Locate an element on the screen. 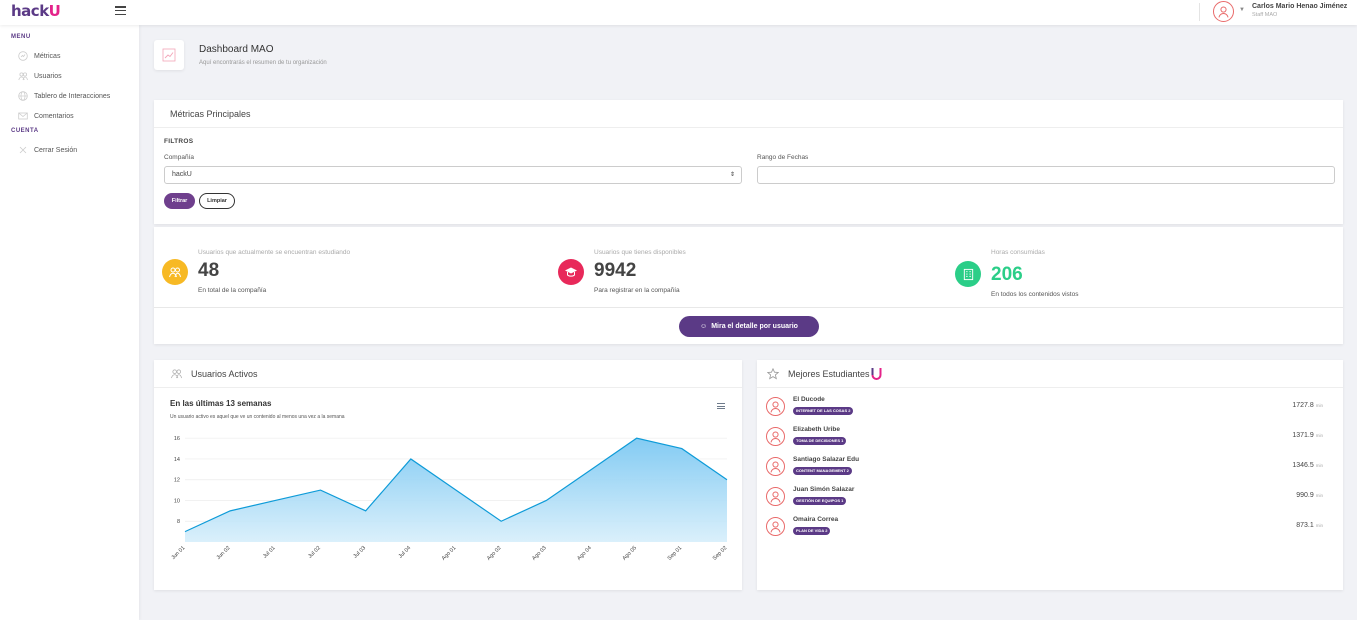 The height and width of the screenshot is (620, 1357). sidebar-item-label: Métricas is located at coordinates (47, 56).